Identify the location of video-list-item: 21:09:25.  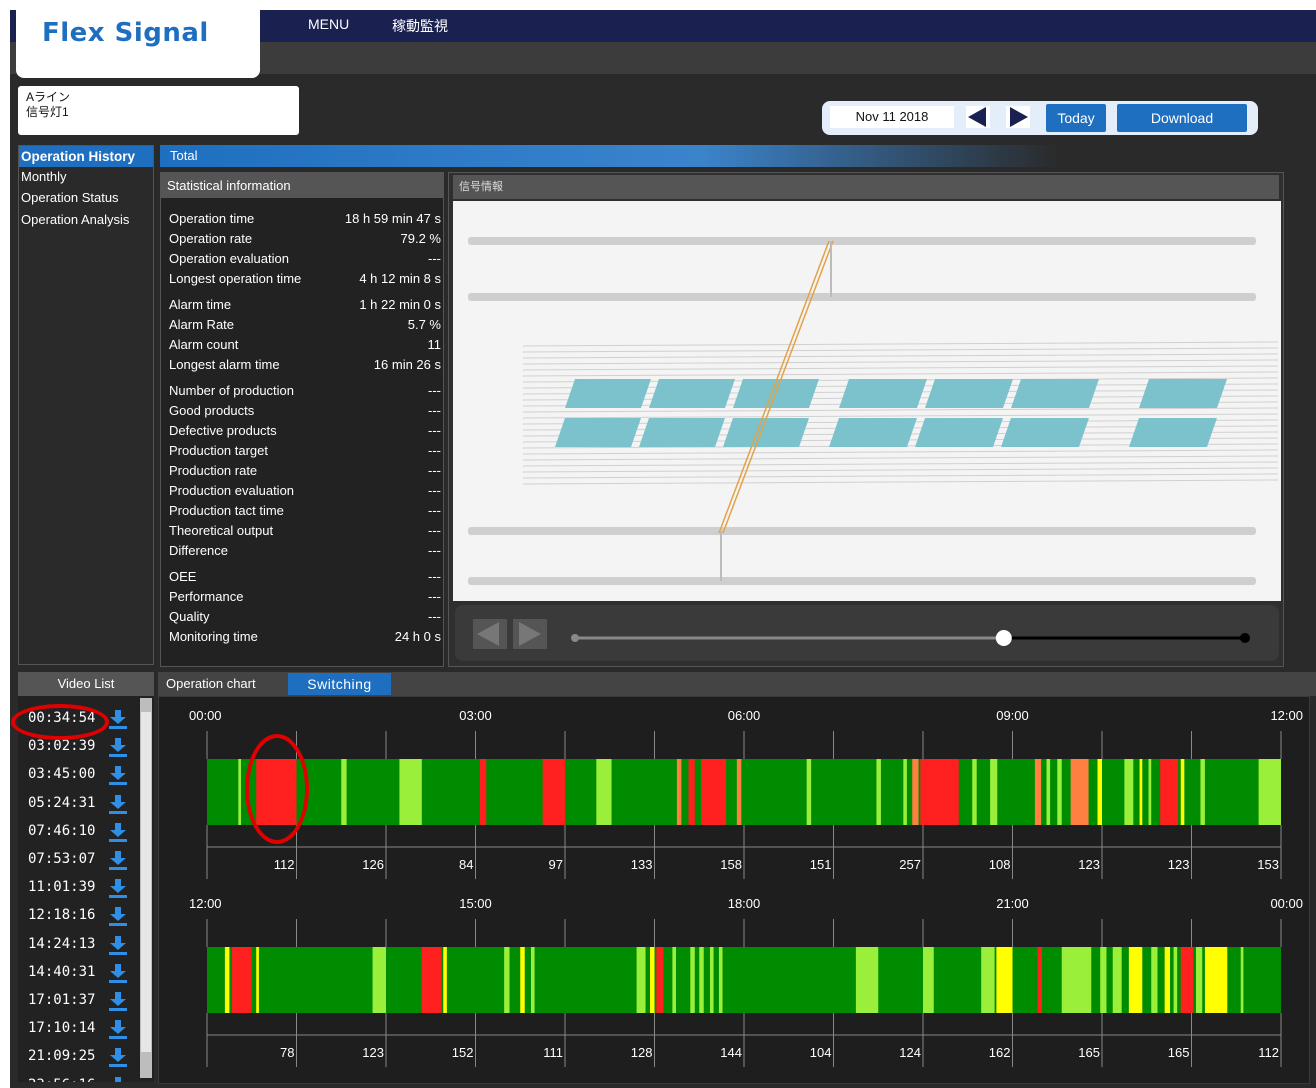
(87, 1058).